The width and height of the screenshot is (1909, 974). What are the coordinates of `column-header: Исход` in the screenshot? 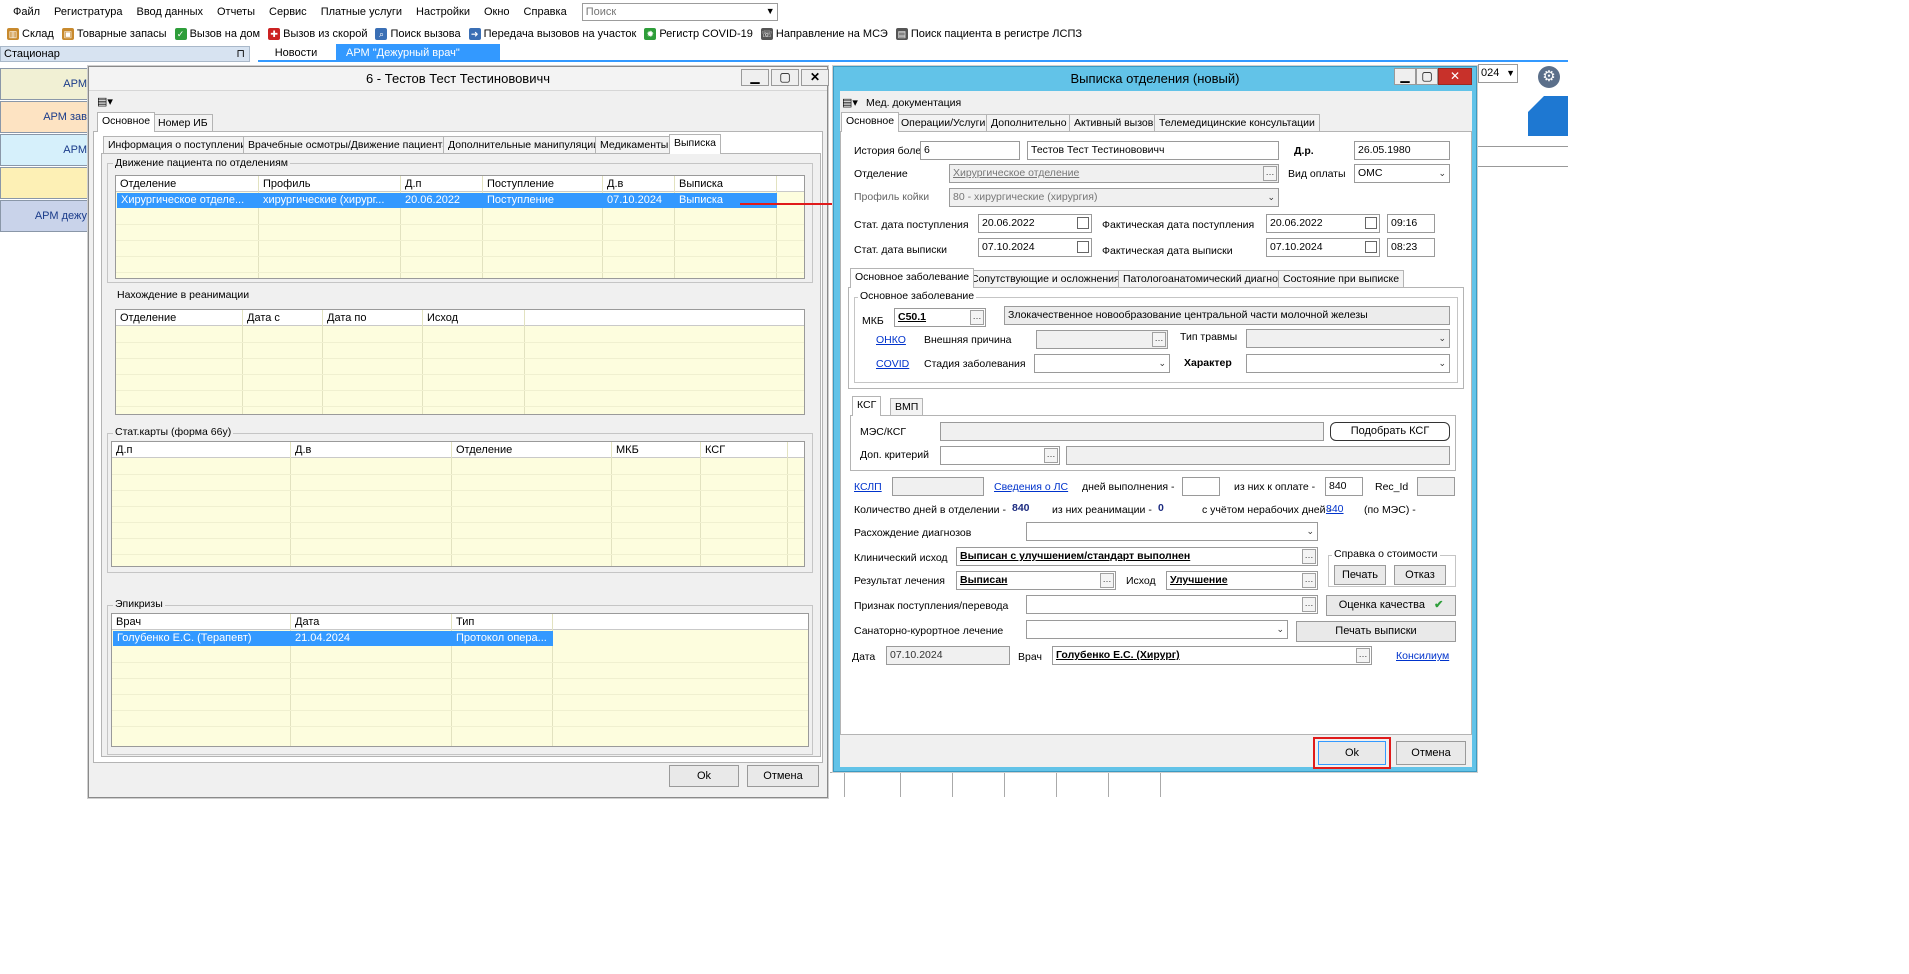 It's located at (473, 318).